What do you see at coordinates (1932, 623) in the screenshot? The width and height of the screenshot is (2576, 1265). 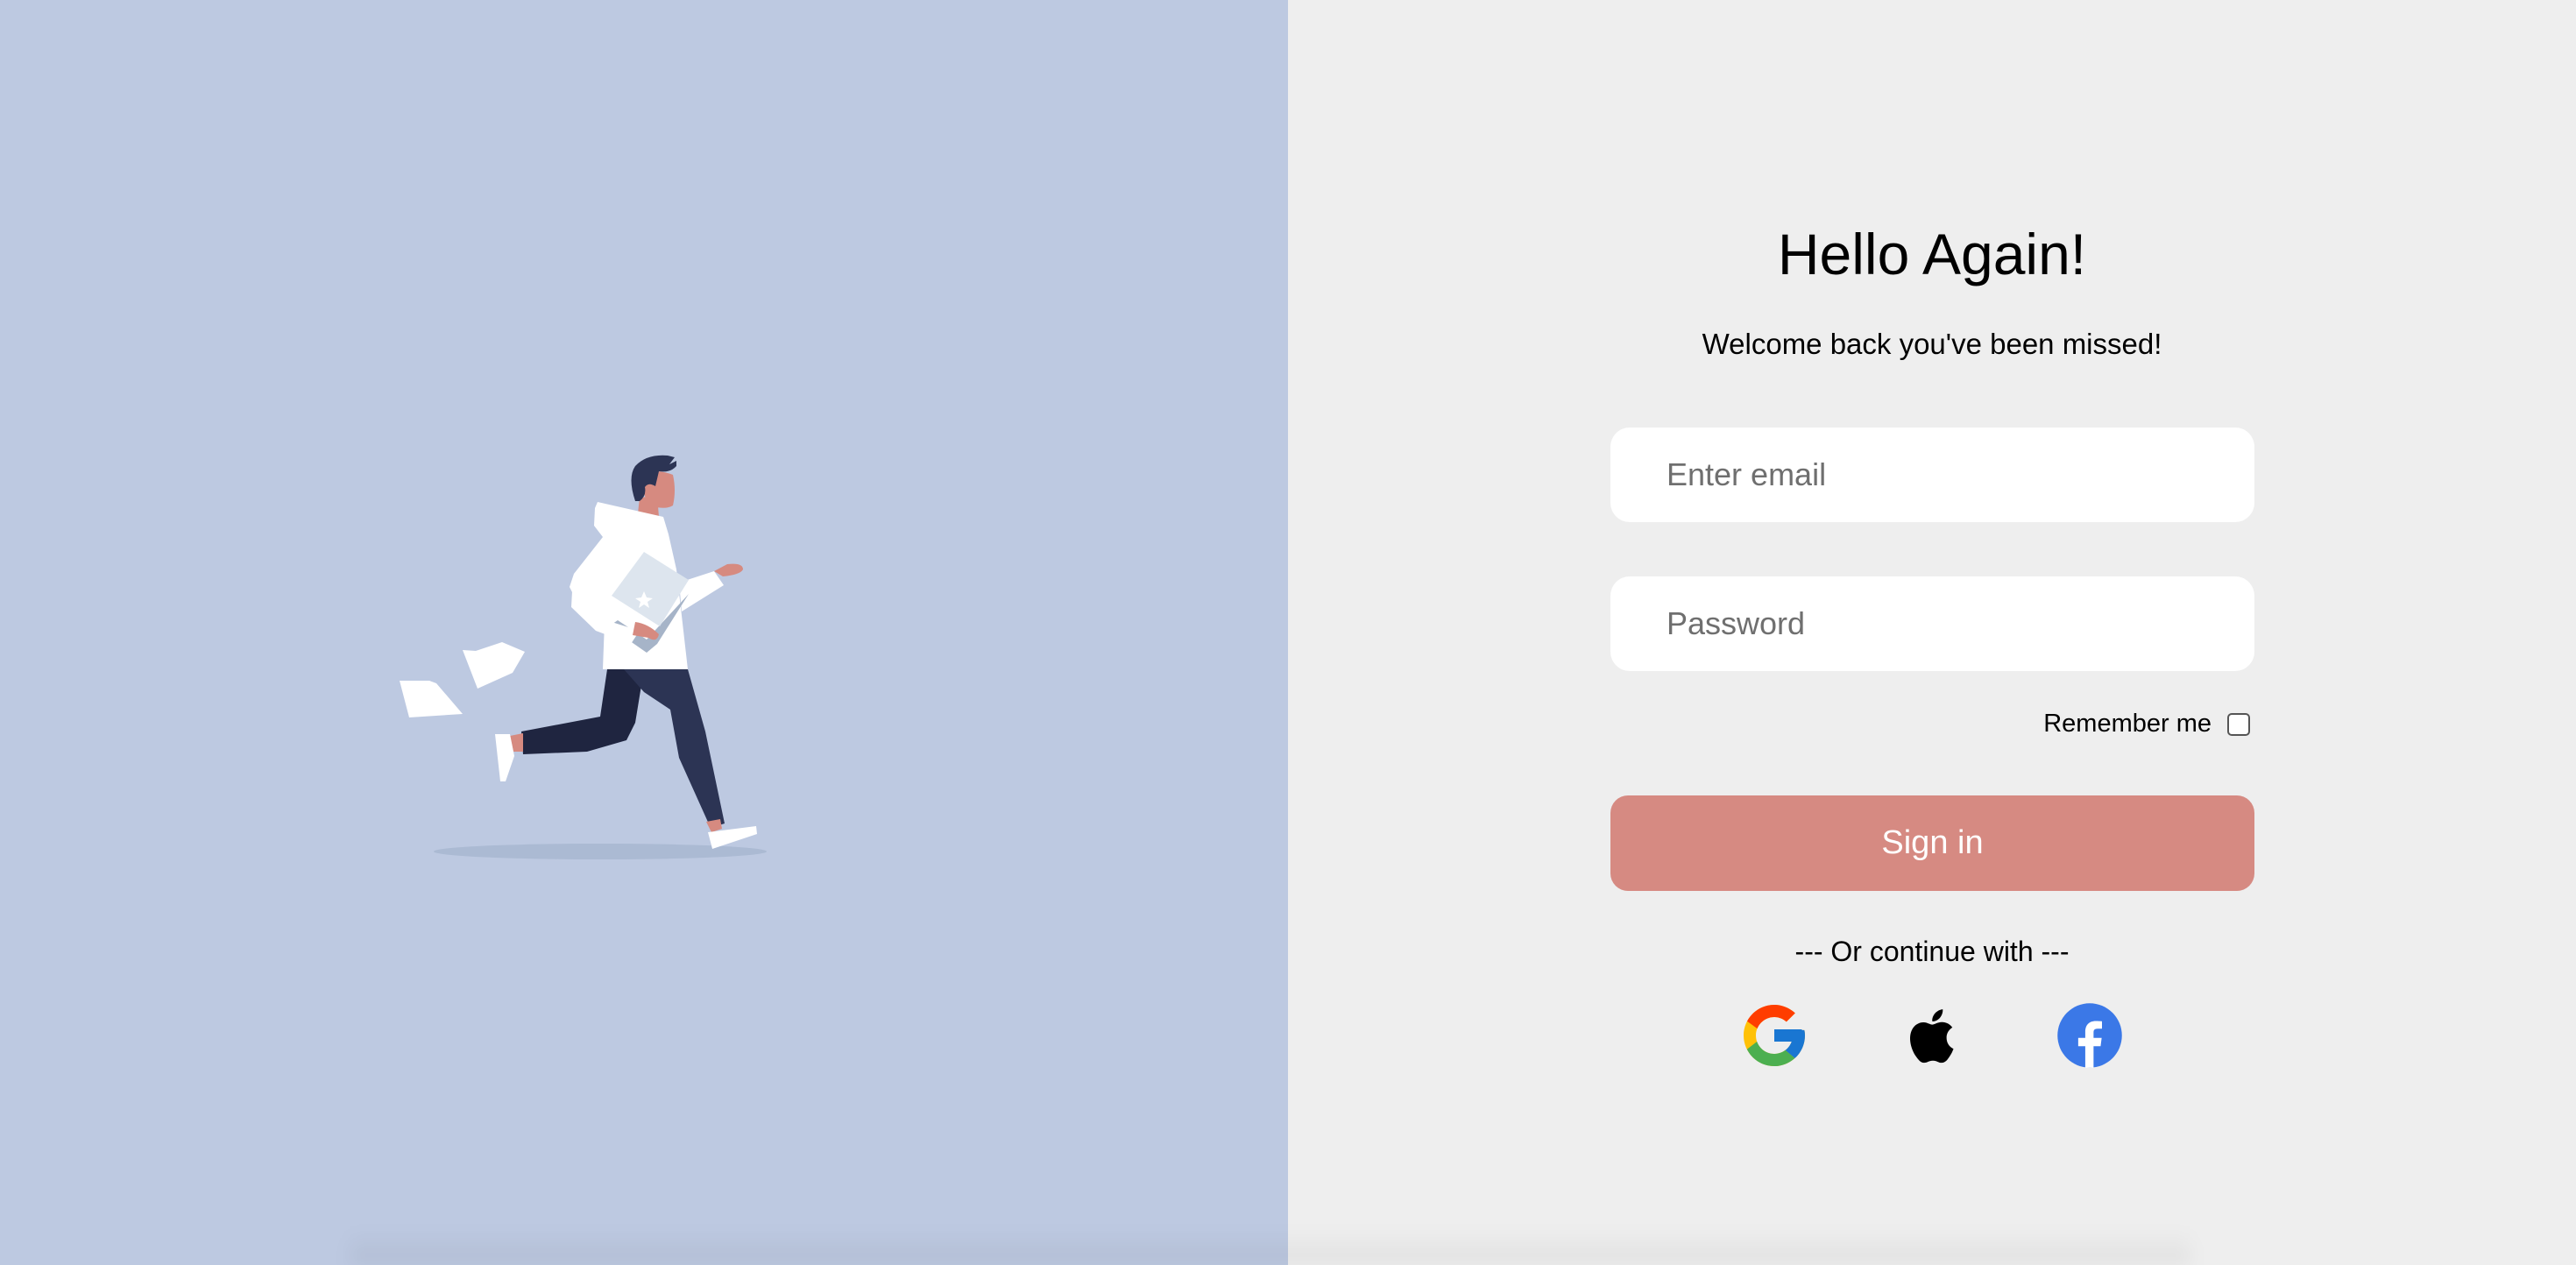 I see `password-input` at bounding box center [1932, 623].